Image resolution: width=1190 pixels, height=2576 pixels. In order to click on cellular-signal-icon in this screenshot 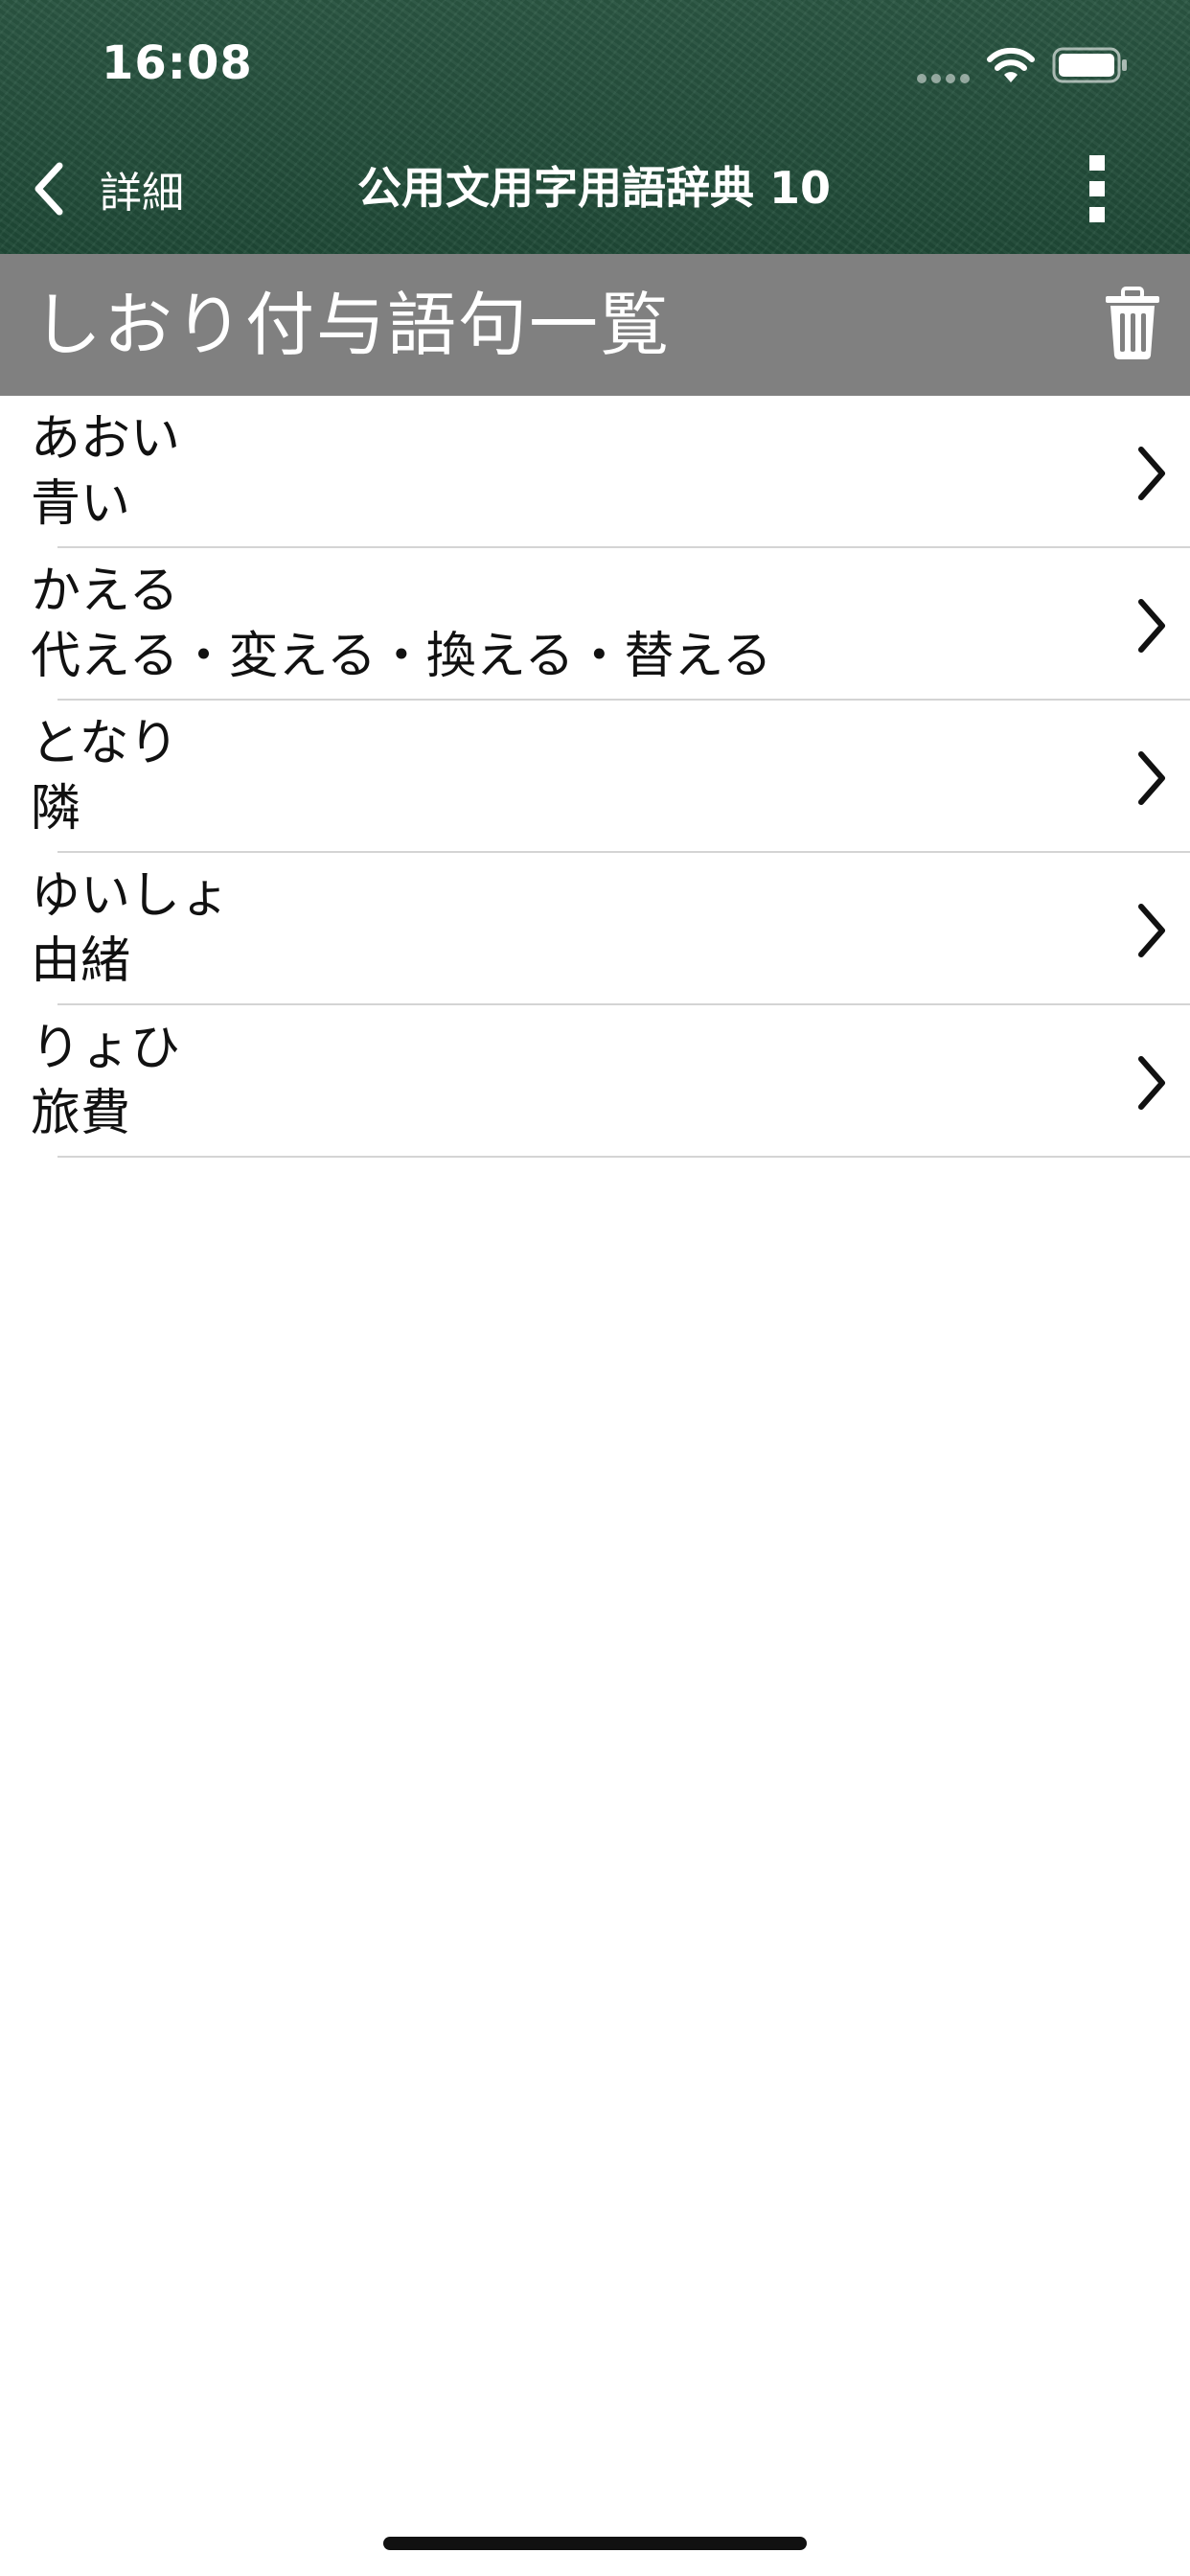, I will do `click(944, 78)`.